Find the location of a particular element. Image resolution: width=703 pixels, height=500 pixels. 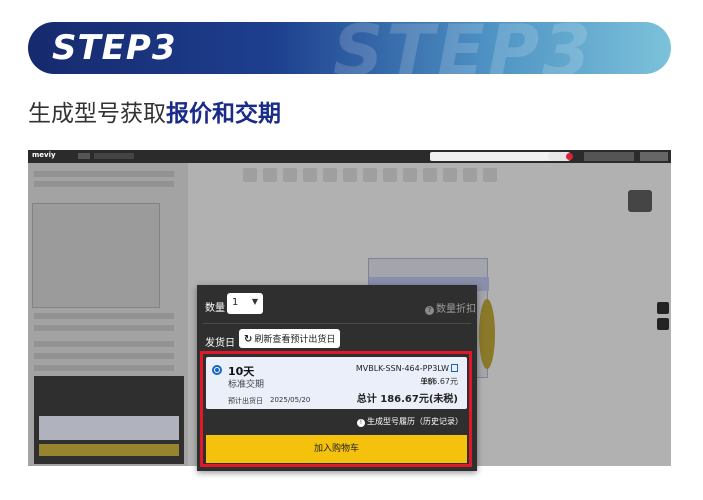

info-icon: ! is located at coordinates (361, 423).